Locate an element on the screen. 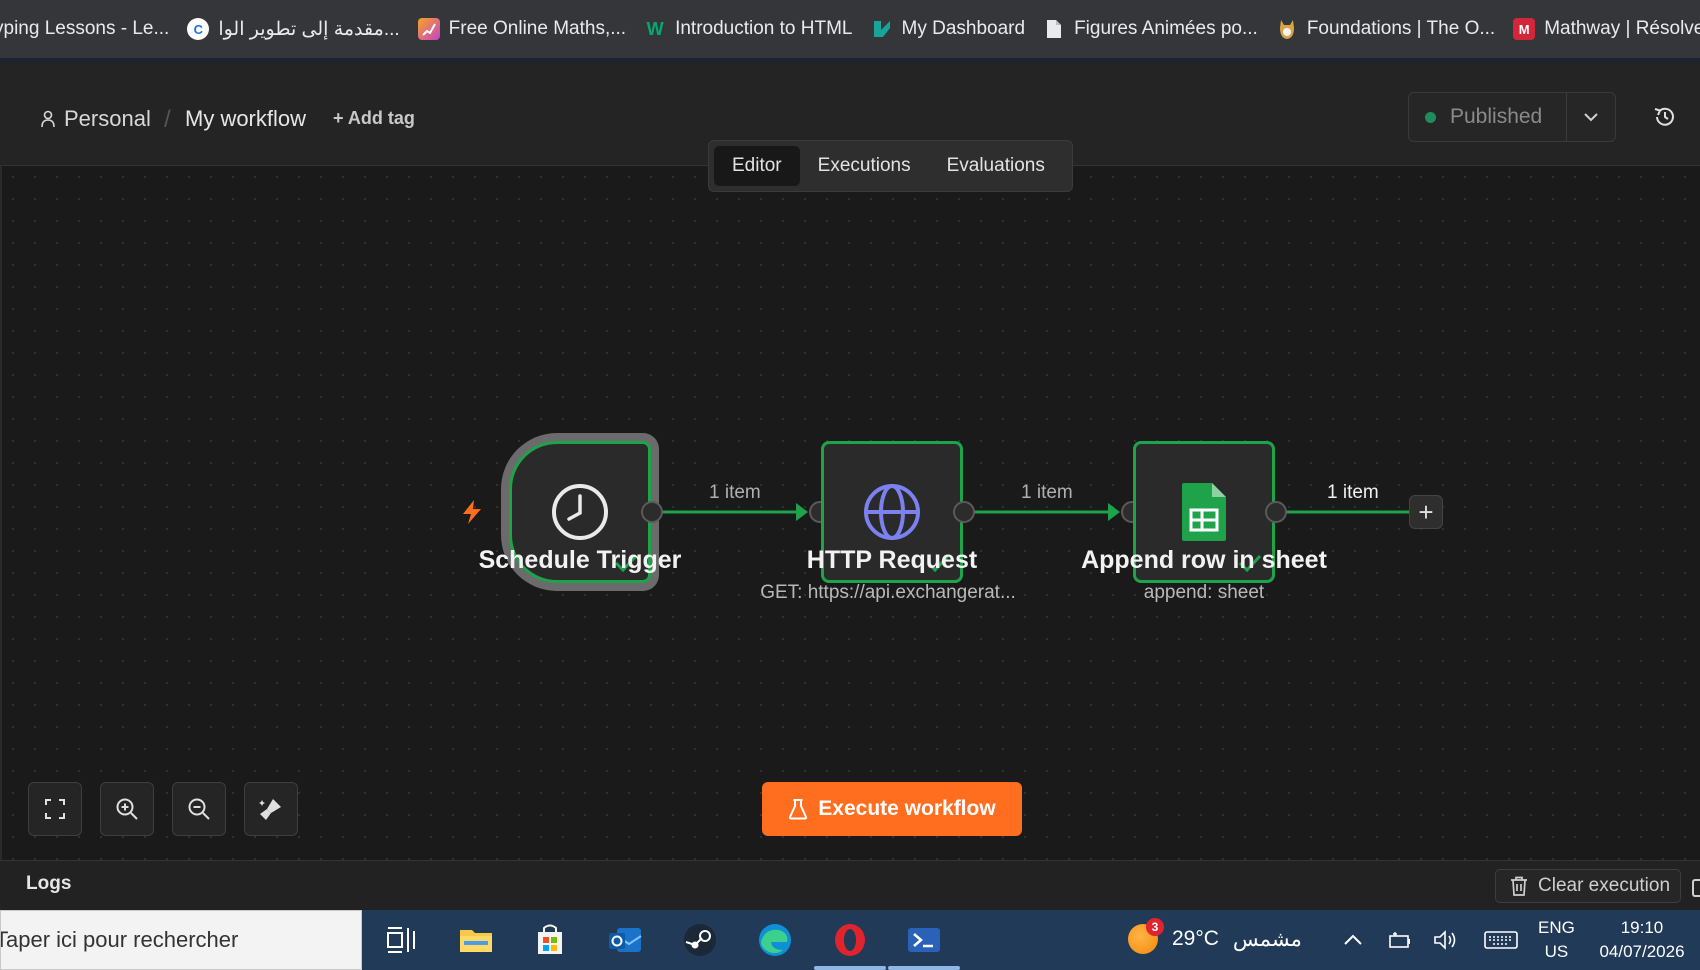 The image size is (1700, 970). bookmark-html-intro: W Introduction to HTML is located at coordinates (748, 29).